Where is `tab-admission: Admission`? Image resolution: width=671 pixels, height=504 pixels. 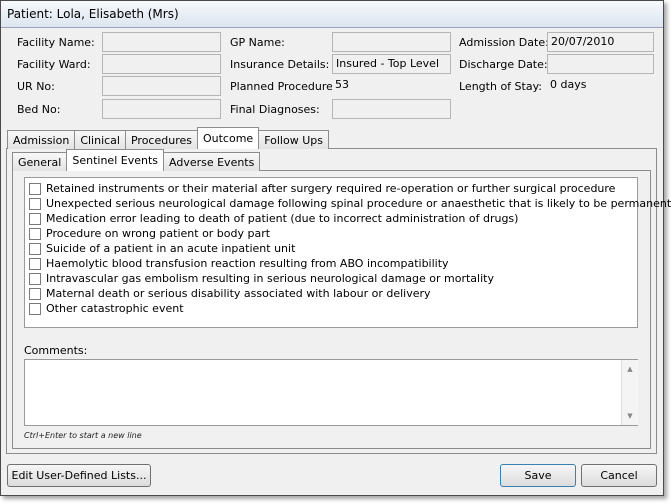
tab-admission: Admission is located at coordinates (41, 139).